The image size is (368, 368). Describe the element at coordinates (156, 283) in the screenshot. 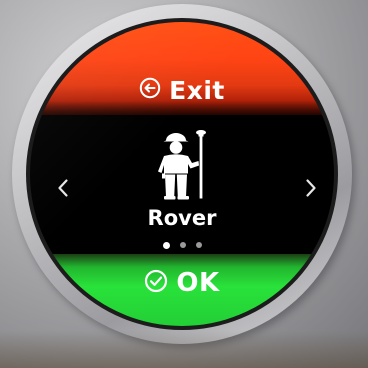

I see `check-circle-icon` at that location.